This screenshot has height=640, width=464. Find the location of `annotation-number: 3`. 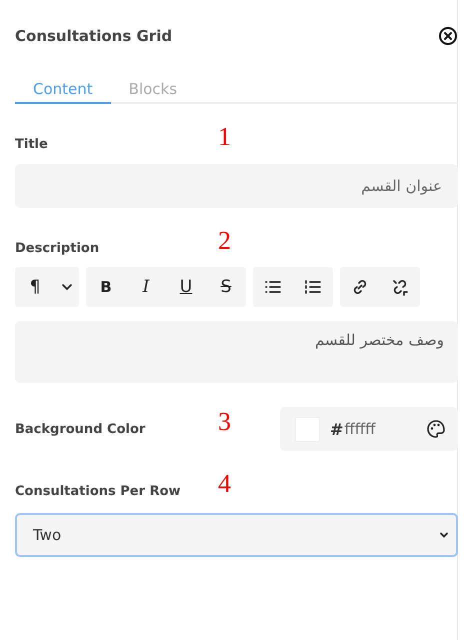

annotation-number: 3 is located at coordinates (224, 422).